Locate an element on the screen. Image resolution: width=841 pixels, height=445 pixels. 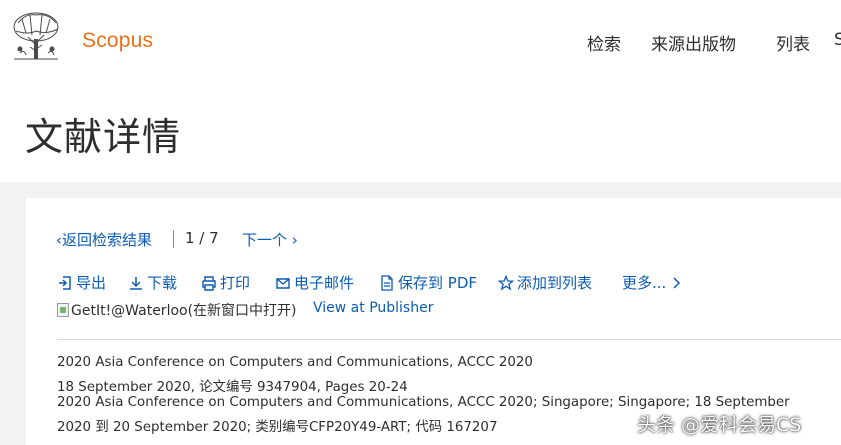
download-button: 下载 is located at coordinates (152, 282).